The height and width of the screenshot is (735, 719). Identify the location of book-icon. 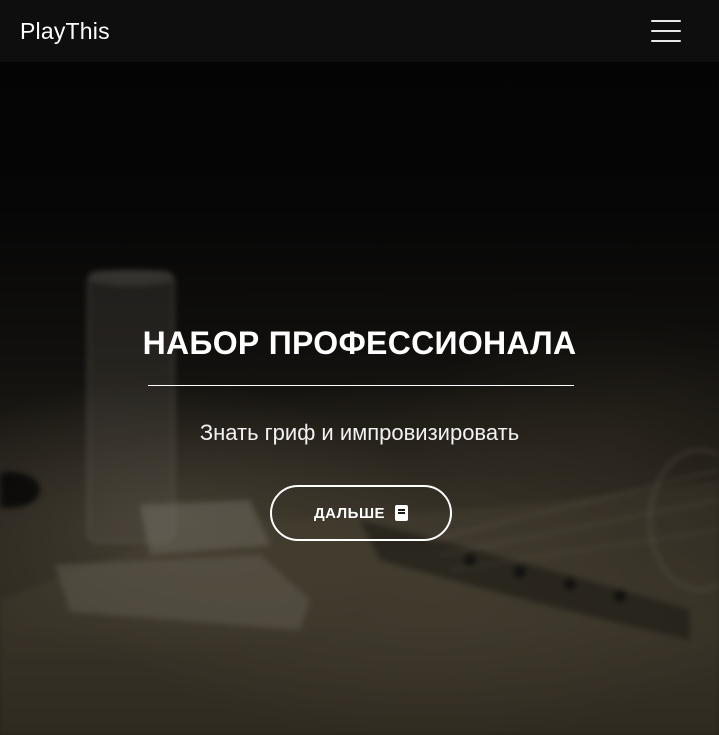
(402, 513).